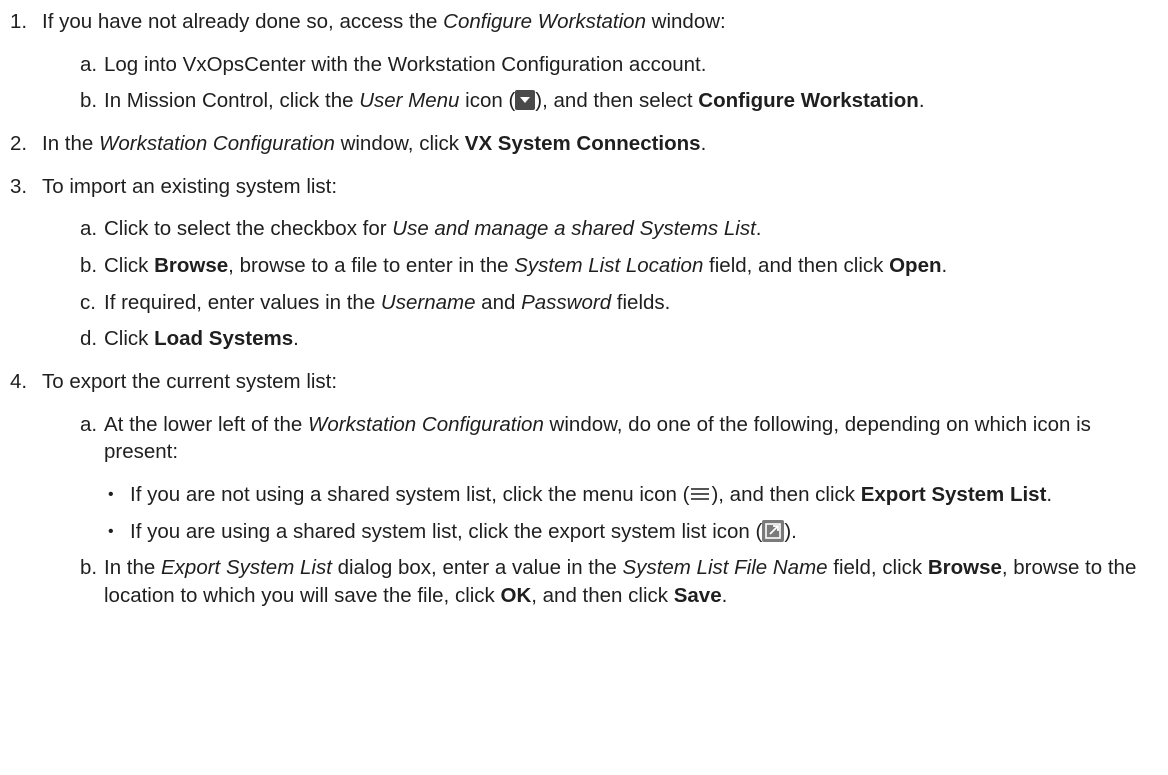 The width and height of the screenshot is (1168, 775). Describe the element at coordinates (953, 495) in the screenshot. I see `ui-command: Export System List` at that location.